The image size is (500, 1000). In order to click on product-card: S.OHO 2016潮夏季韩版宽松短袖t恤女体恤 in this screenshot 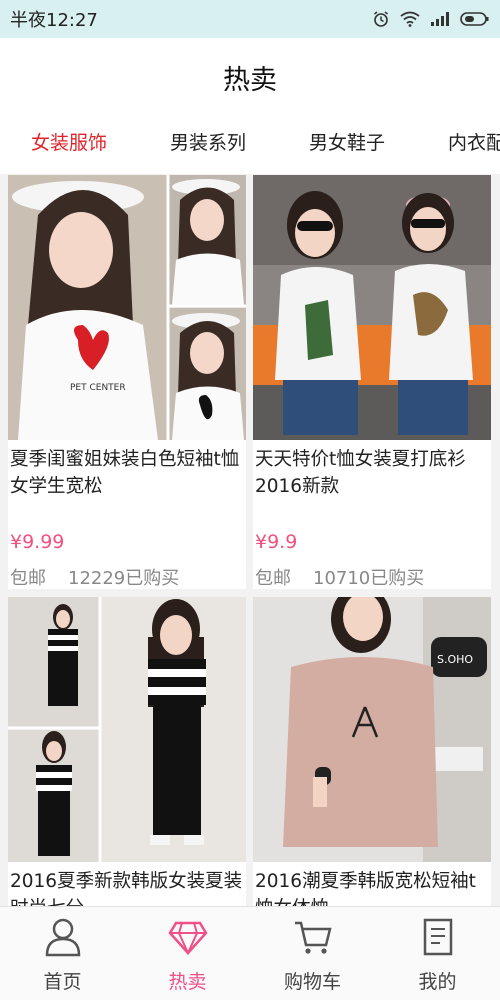, I will do `click(372, 751)`.